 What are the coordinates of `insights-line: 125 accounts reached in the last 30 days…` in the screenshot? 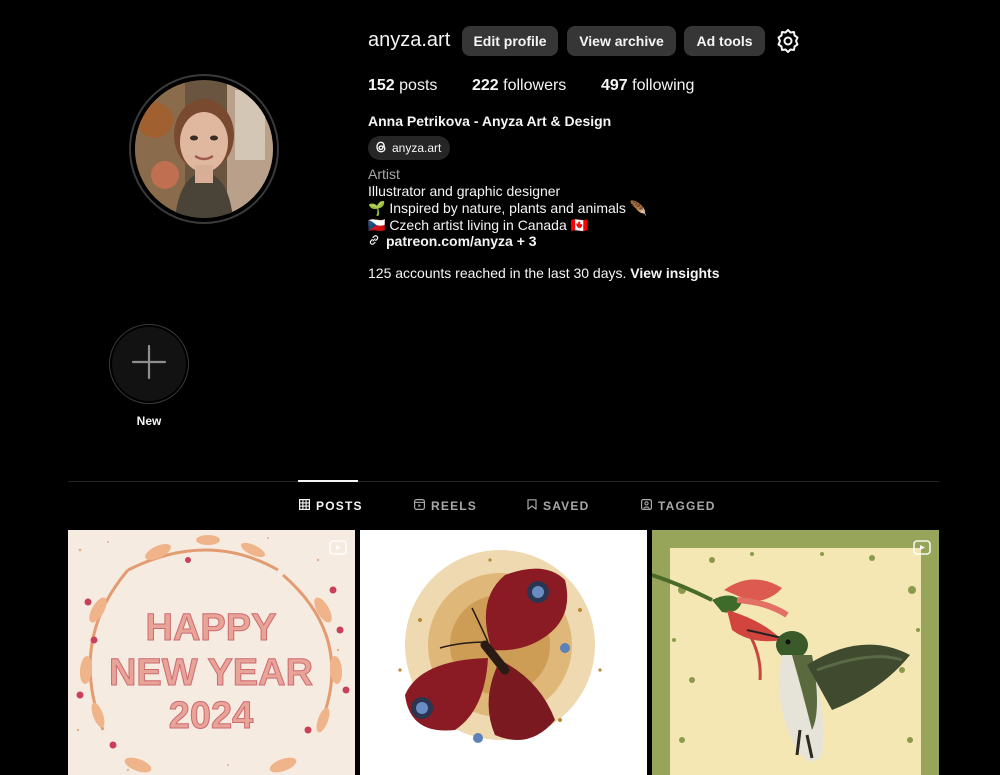 It's located at (544, 273).